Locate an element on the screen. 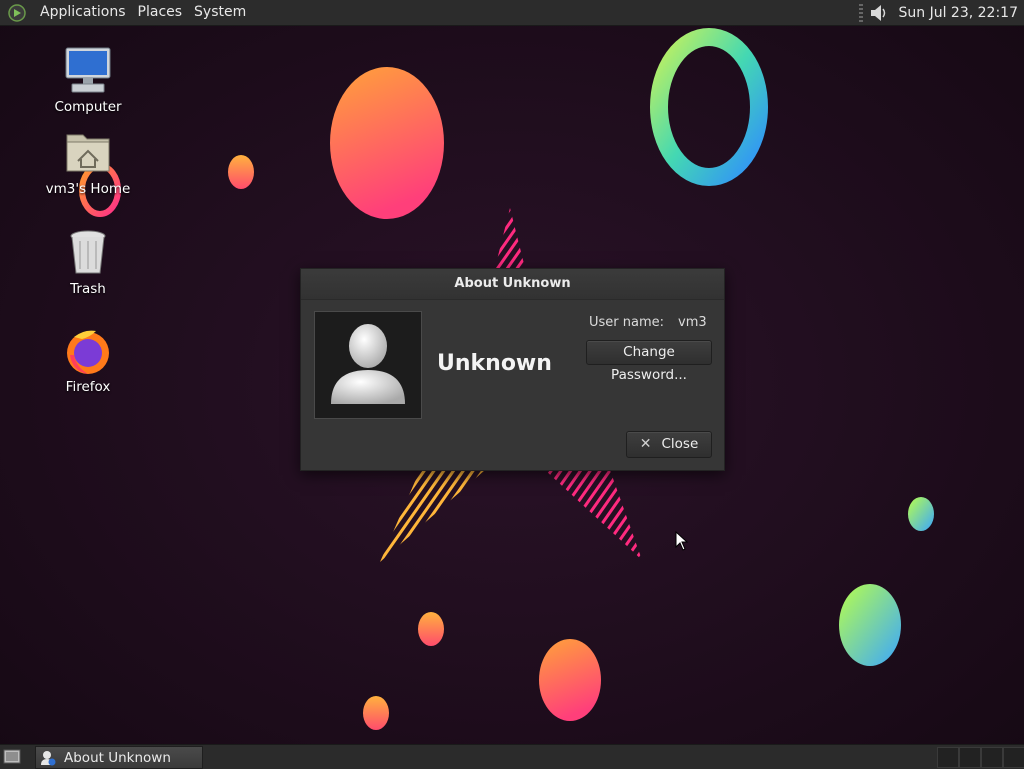 The height and width of the screenshot is (769, 1024). close-icon: ✕ is located at coordinates (646, 444).